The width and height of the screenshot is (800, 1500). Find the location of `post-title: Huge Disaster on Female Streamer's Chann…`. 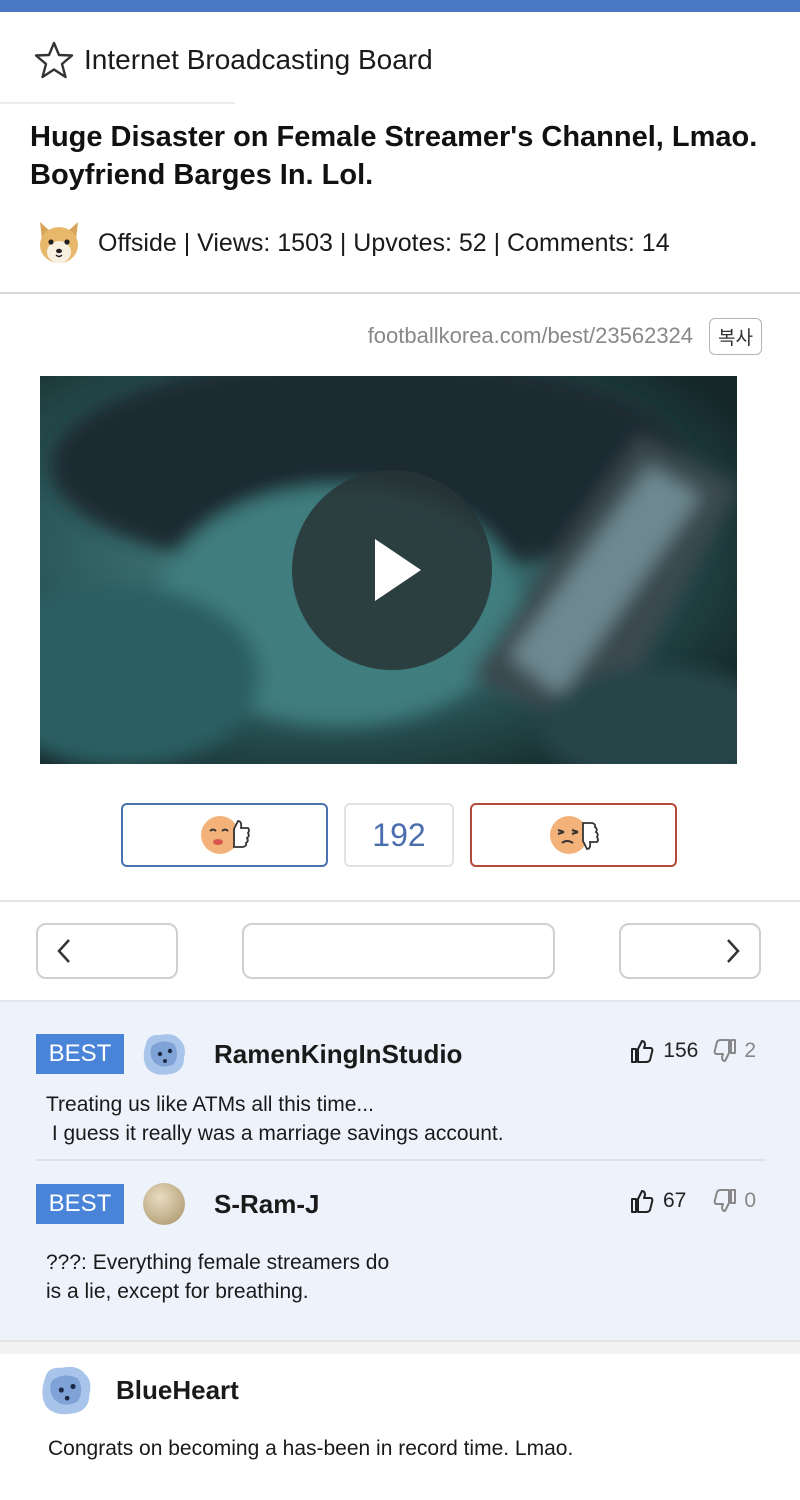

post-title: Huge Disaster on Female Streamer's Chann… is located at coordinates (394, 156).